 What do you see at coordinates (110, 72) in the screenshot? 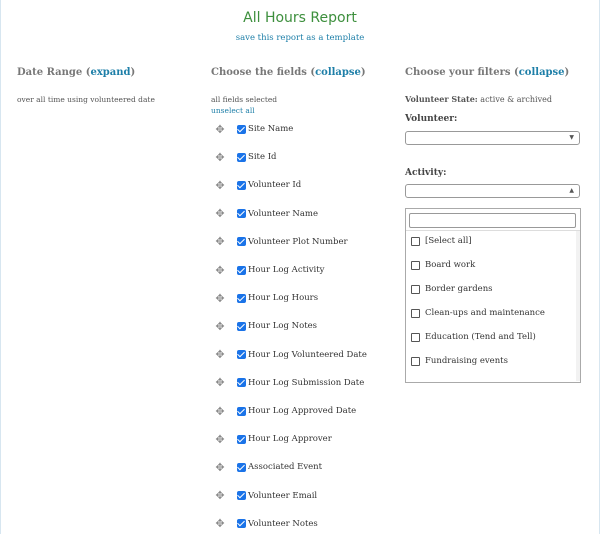
I see `date-range-expand-link: expand` at bounding box center [110, 72].